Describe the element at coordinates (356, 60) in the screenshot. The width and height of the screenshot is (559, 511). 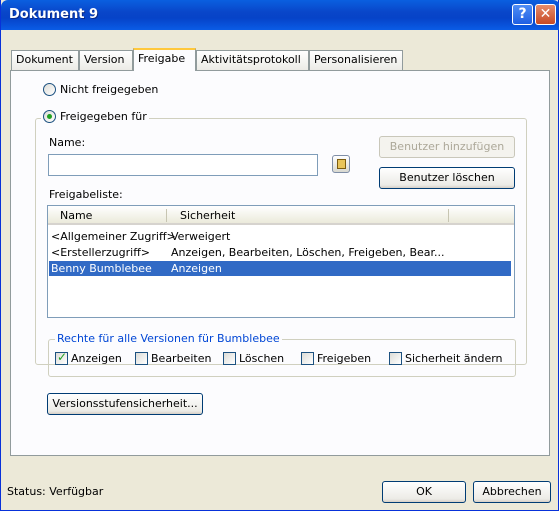
I see `tab-personalisieren: Personalisieren` at that location.